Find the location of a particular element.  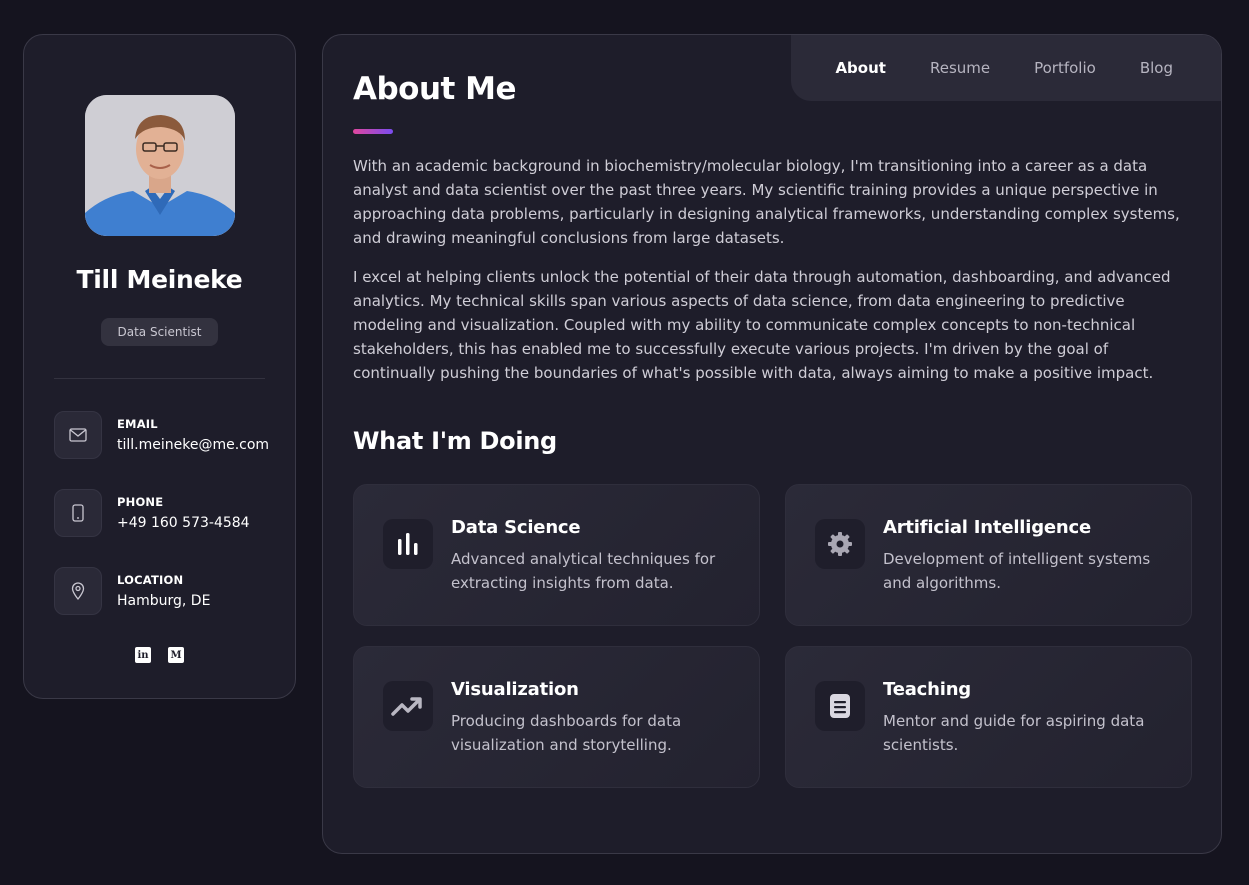

profile-name: Till Meineke is located at coordinates (159, 279).